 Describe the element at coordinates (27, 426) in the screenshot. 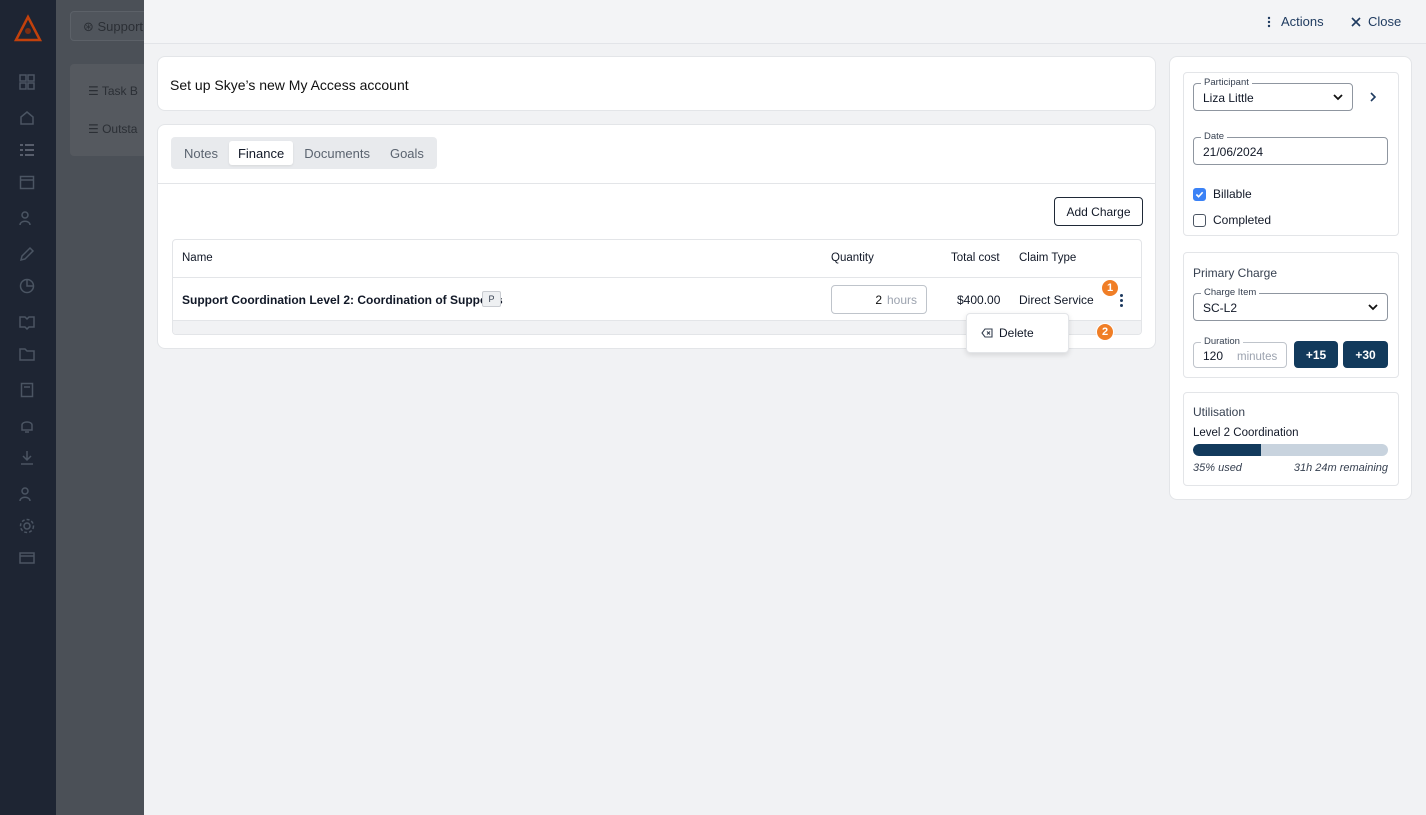

I see `bell-icon` at that location.